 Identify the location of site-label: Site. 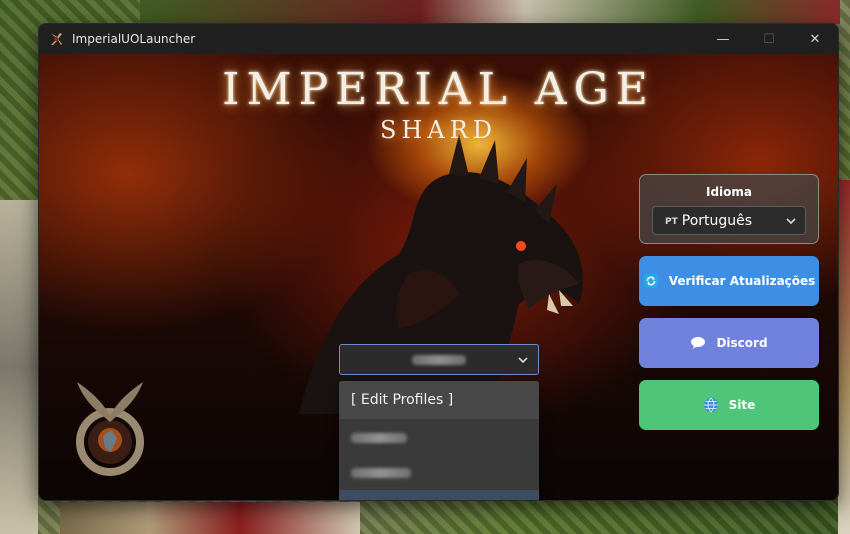
(742, 405).